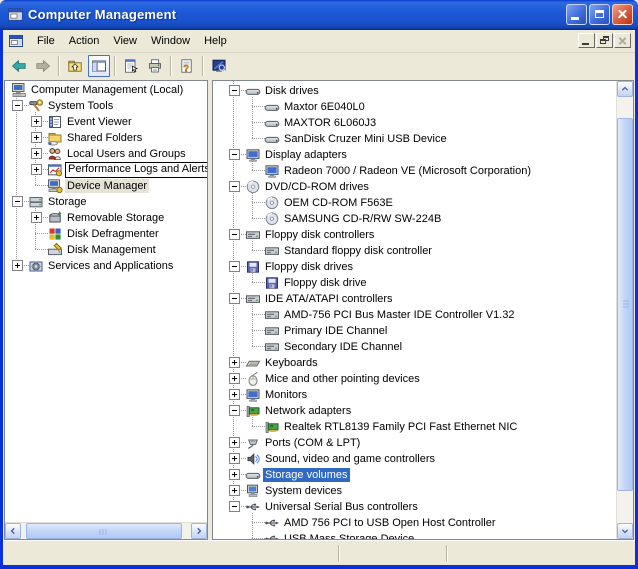  I want to click on tree-item-label: Floppy disk drives, so click(309, 267).